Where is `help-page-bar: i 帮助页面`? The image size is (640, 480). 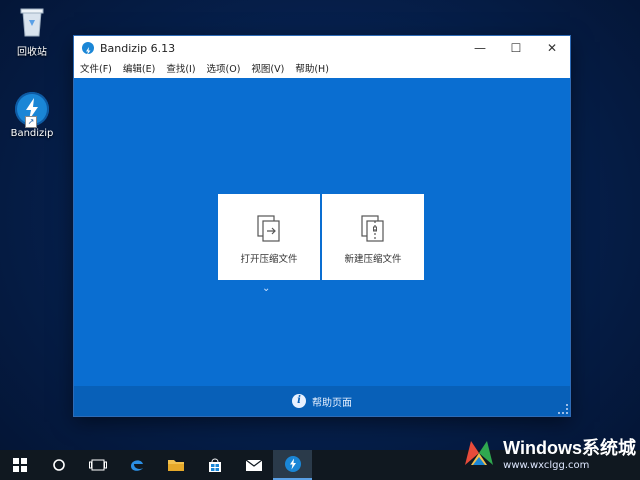
help-page-bar: i 帮助页面 is located at coordinates (322, 401).